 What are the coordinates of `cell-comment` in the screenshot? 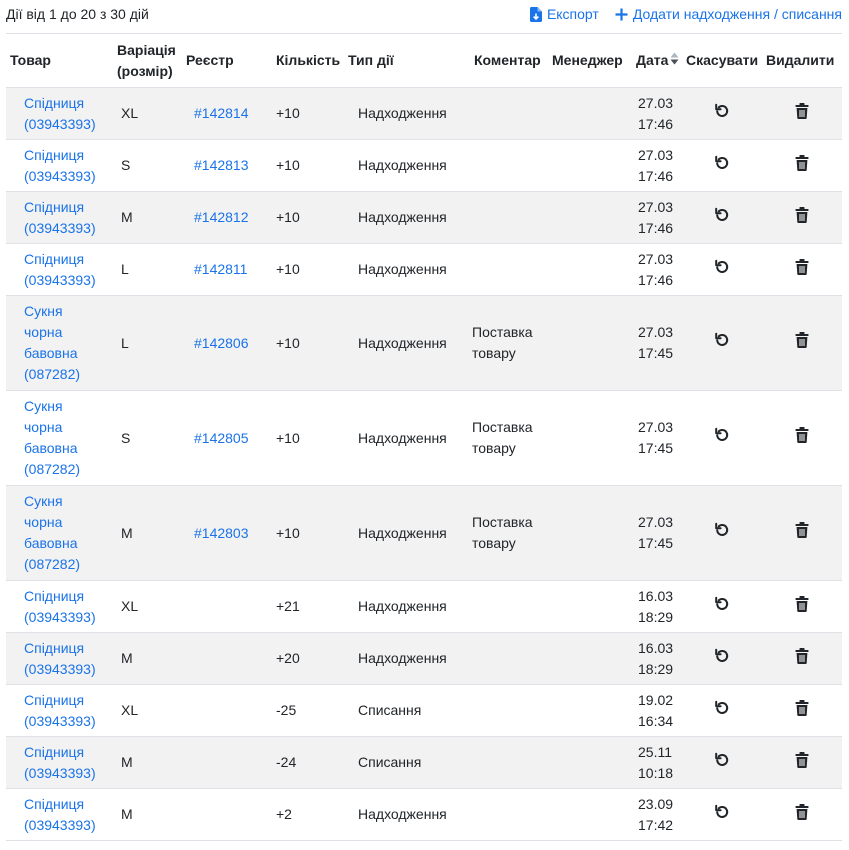 It's located at (509, 217).